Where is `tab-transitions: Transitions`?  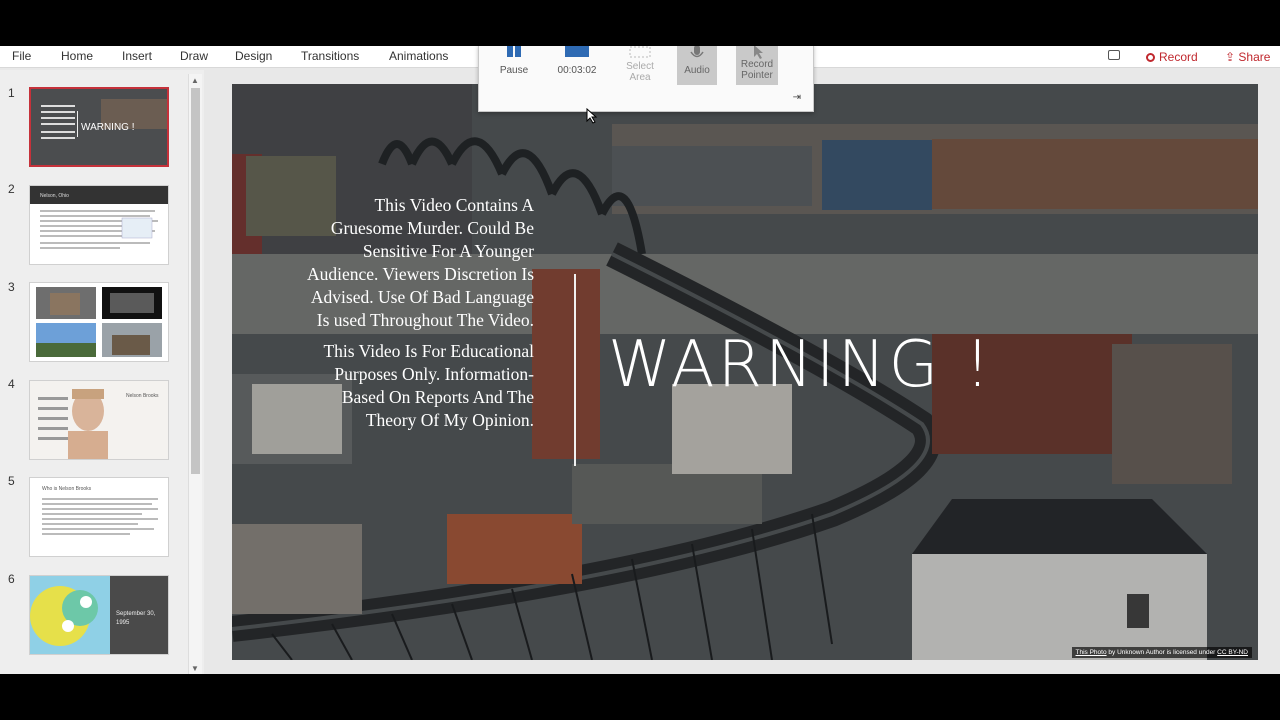 tab-transitions: Transitions is located at coordinates (330, 56).